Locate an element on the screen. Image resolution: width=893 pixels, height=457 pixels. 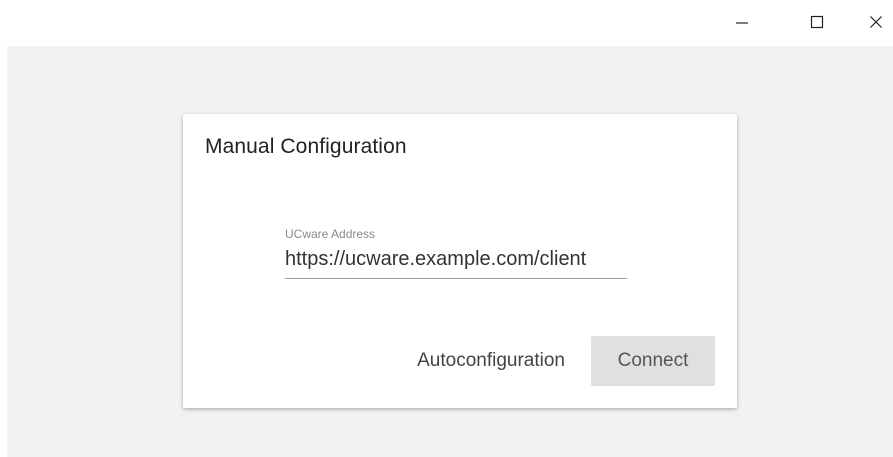
close-icon is located at coordinates (876, 22).